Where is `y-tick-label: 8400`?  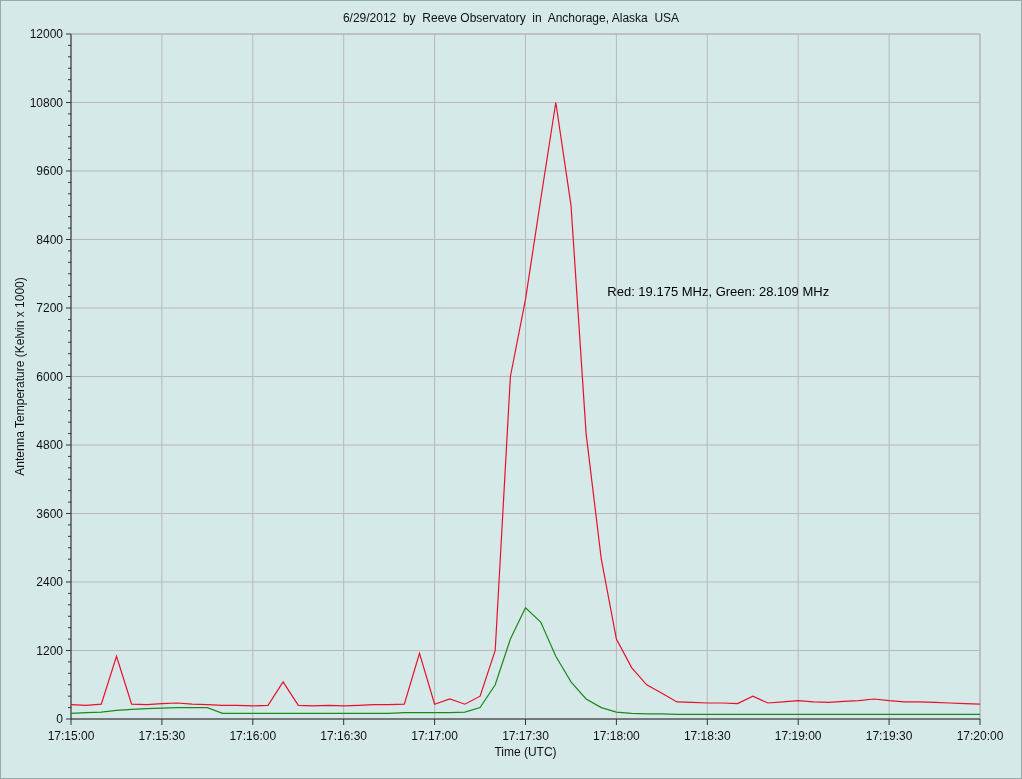 y-tick-label: 8400 is located at coordinates (49, 239).